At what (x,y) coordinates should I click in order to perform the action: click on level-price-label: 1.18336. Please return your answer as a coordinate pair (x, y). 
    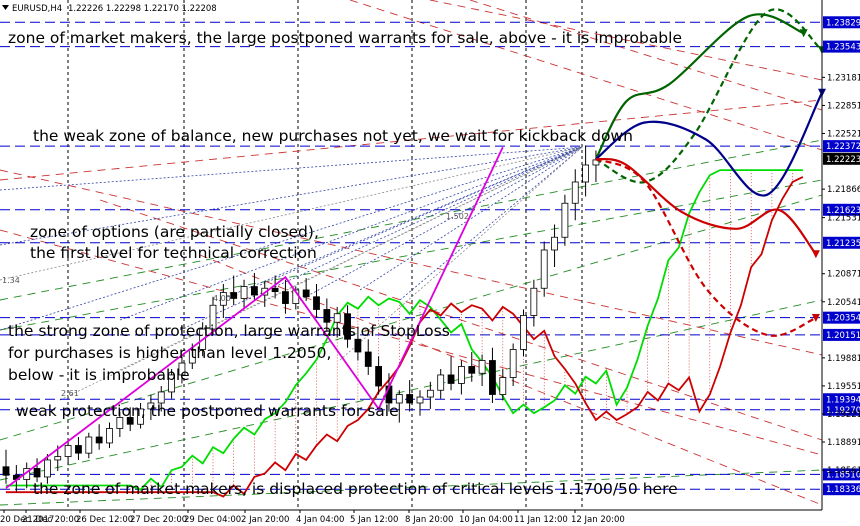
    Looking at the image, I should click on (843, 490).